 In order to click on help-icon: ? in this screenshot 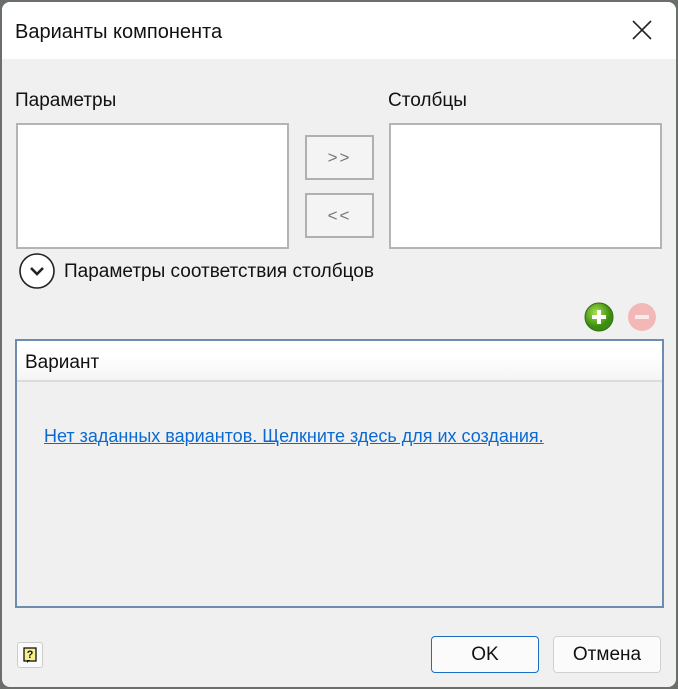, I will do `click(30, 655)`.